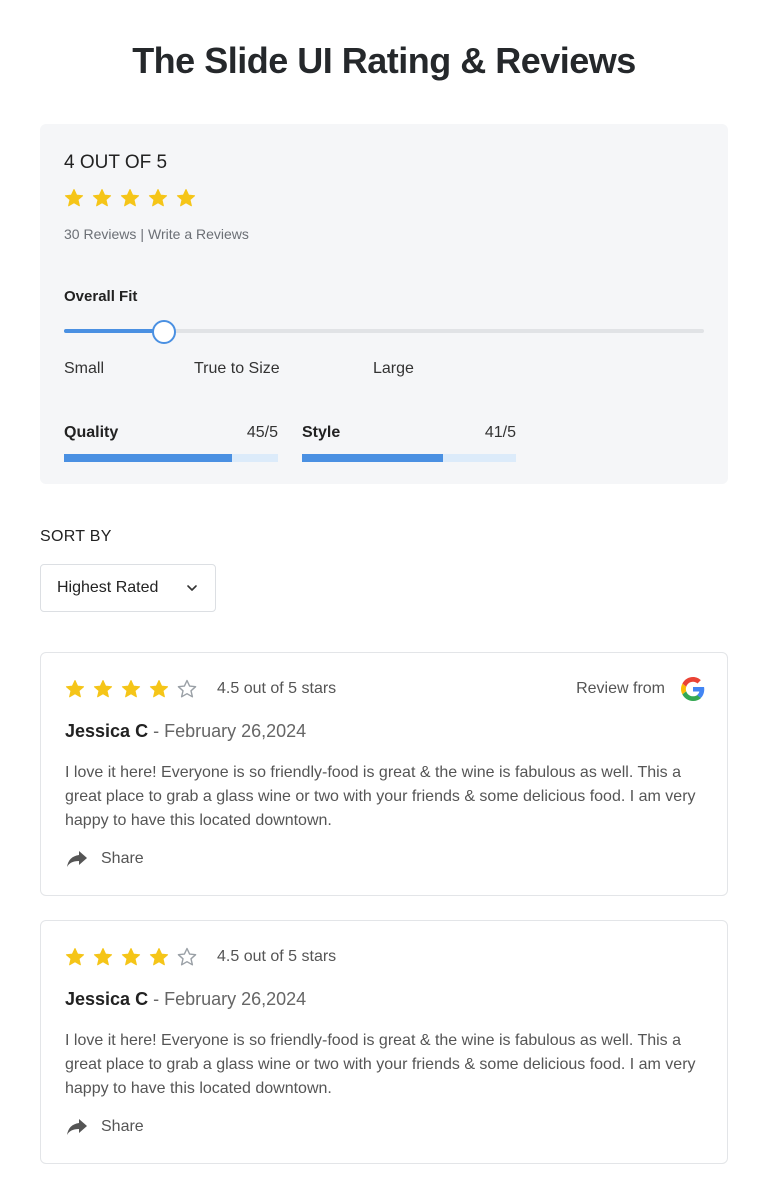 This screenshot has height=1204, width=768. What do you see at coordinates (108, 587) in the screenshot?
I see `sort-selected-value: Highest Rated` at bounding box center [108, 587].